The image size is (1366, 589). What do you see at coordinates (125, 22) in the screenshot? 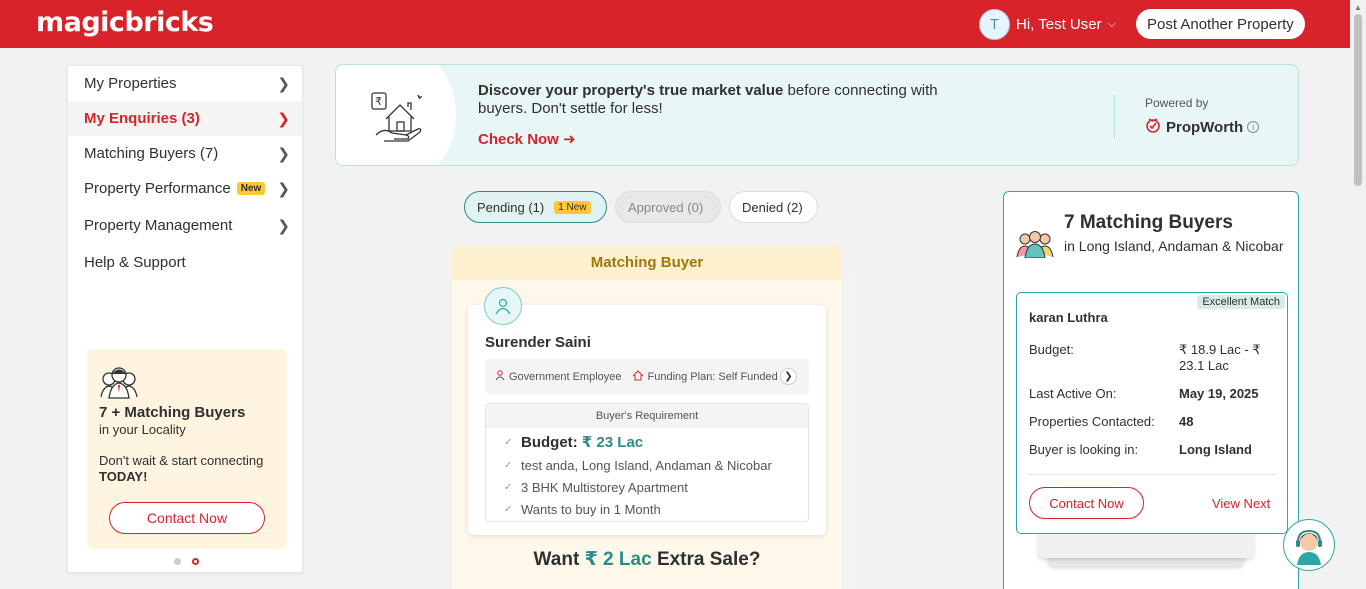
I see `magicbricks-logo: magicbricks` at bounding box center [125, 22].